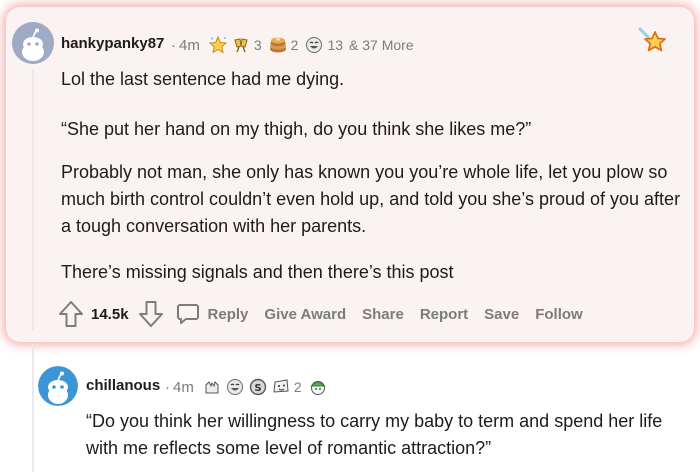 The image size is (700, 472). Describe the element at coordinates (305, 314) in the screenshot. I see `give-award-button: Give Award` at that location.